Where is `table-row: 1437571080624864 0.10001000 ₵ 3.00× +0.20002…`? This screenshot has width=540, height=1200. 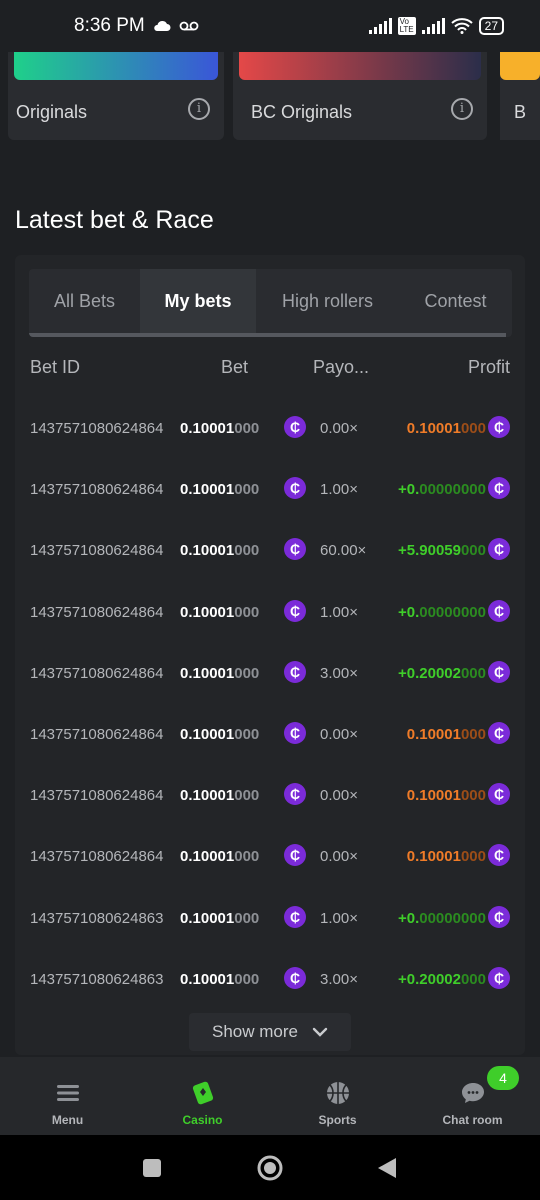
table-row: 1437571080624864 0.10001000 ₵ 3.00× +0.20002… is located at coordinates (270, 675).